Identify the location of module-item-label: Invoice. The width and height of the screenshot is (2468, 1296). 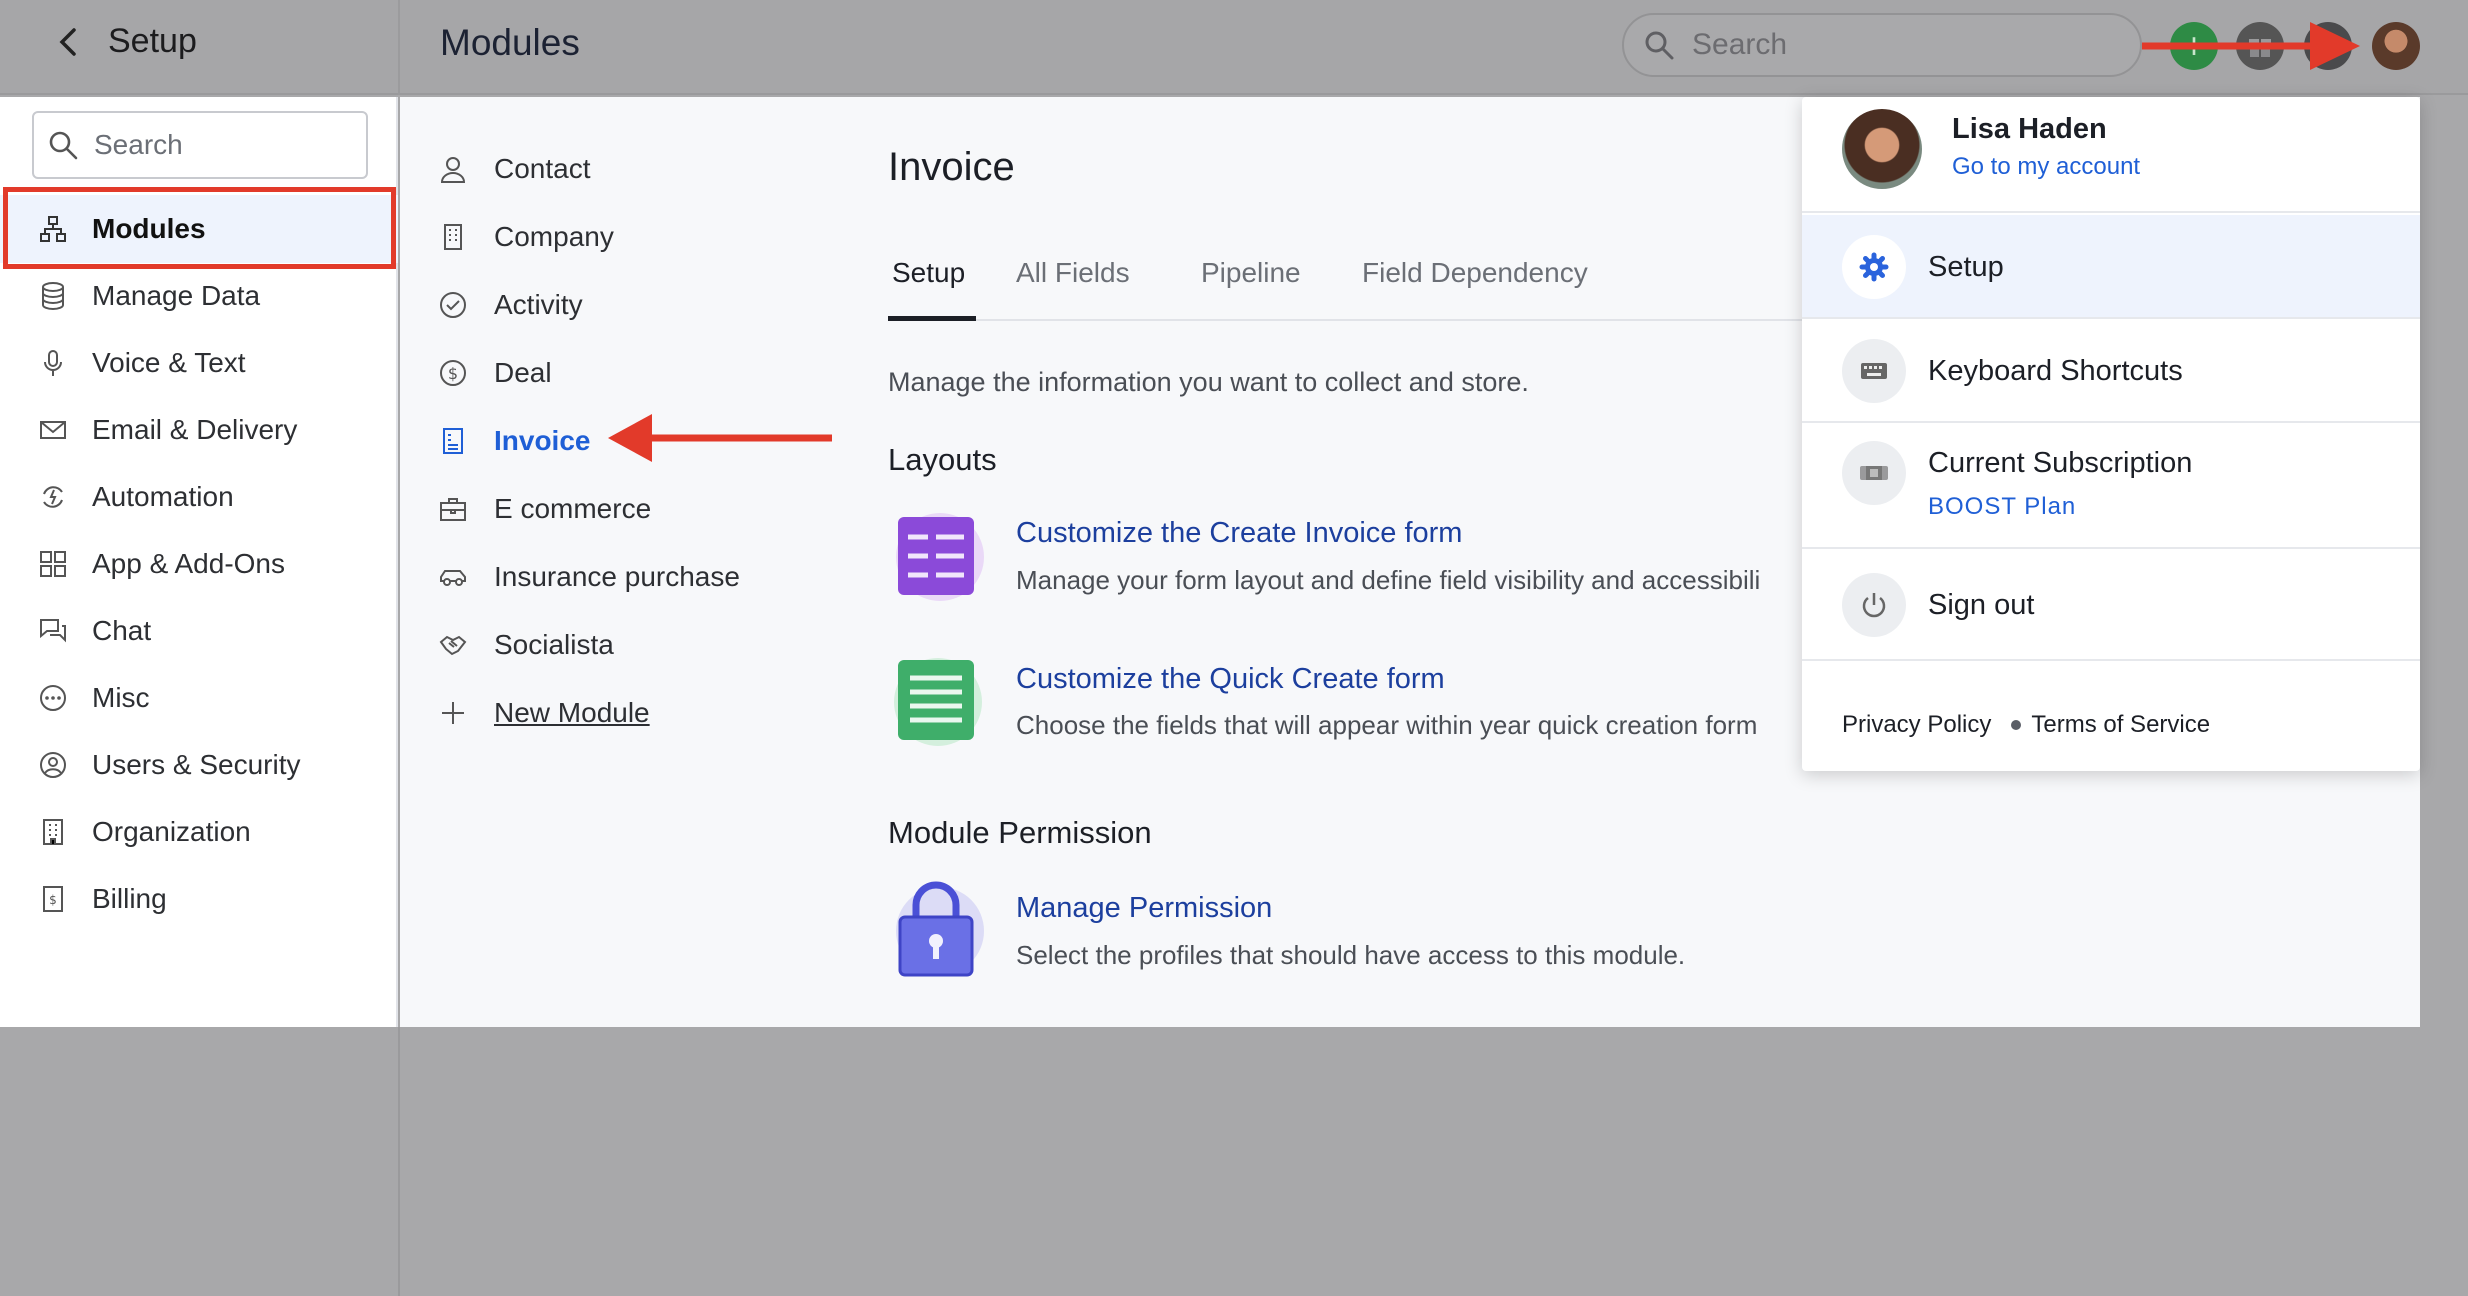
(542, 440).